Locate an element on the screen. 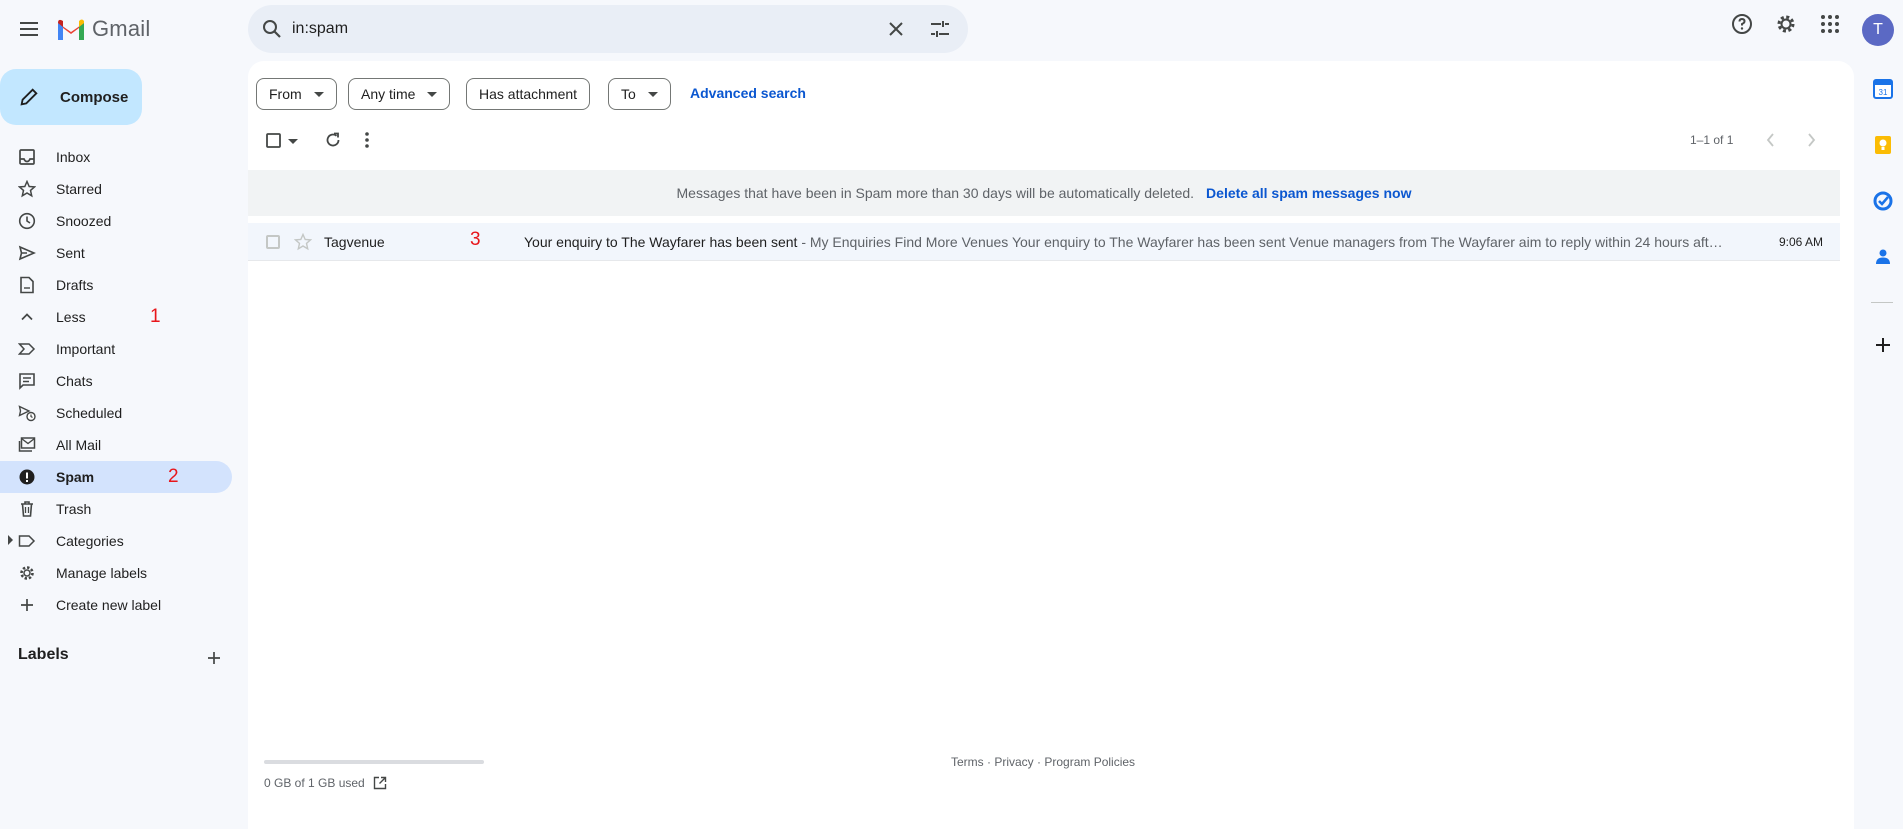 This screenshot has height=829, width=1903. sidebar-item-label: Manage labels is located at coordinates (102, 573).